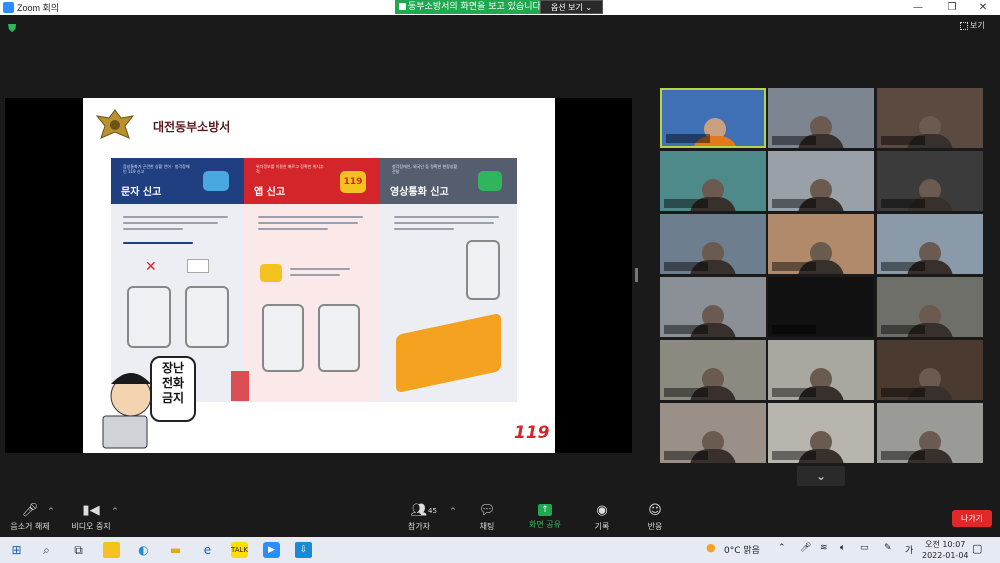 The width and height of the screenshot is (1000, 563). I want to click on stop-video-label: 비디오 중지, so click(91, 526).